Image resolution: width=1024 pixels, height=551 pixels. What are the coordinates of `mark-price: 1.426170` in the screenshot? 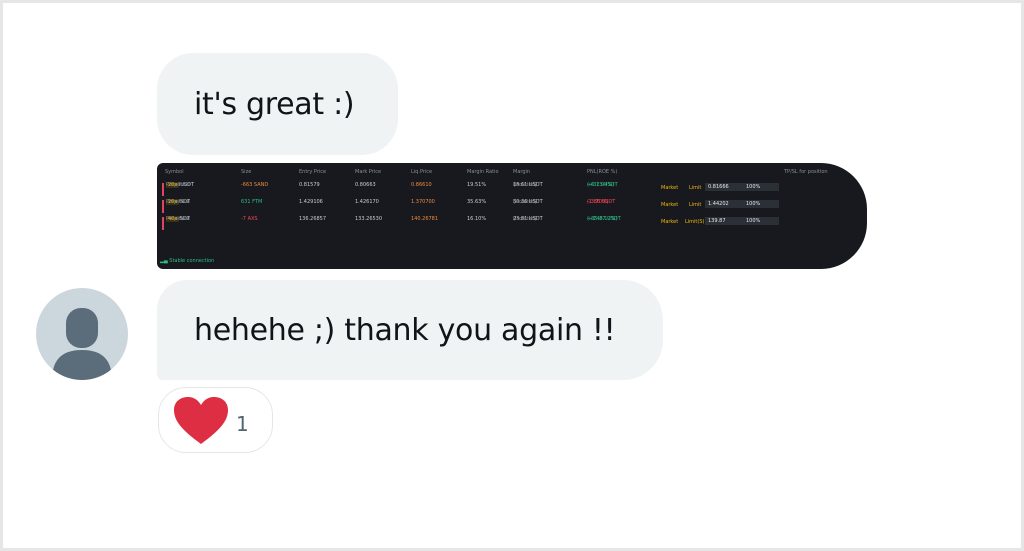 It's located at (367, 202).